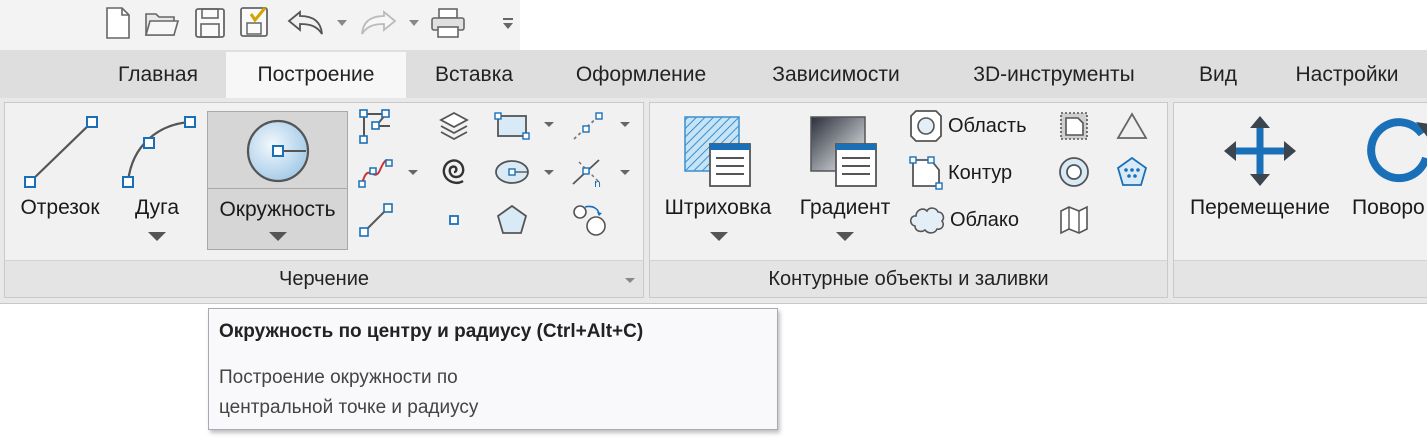 This screenshot has width=1427, height=438. What do you see at coordinates (549, 124) in the screenshot?
I see `rectangle-dropdown-icon` at bounding box center [549, 124].